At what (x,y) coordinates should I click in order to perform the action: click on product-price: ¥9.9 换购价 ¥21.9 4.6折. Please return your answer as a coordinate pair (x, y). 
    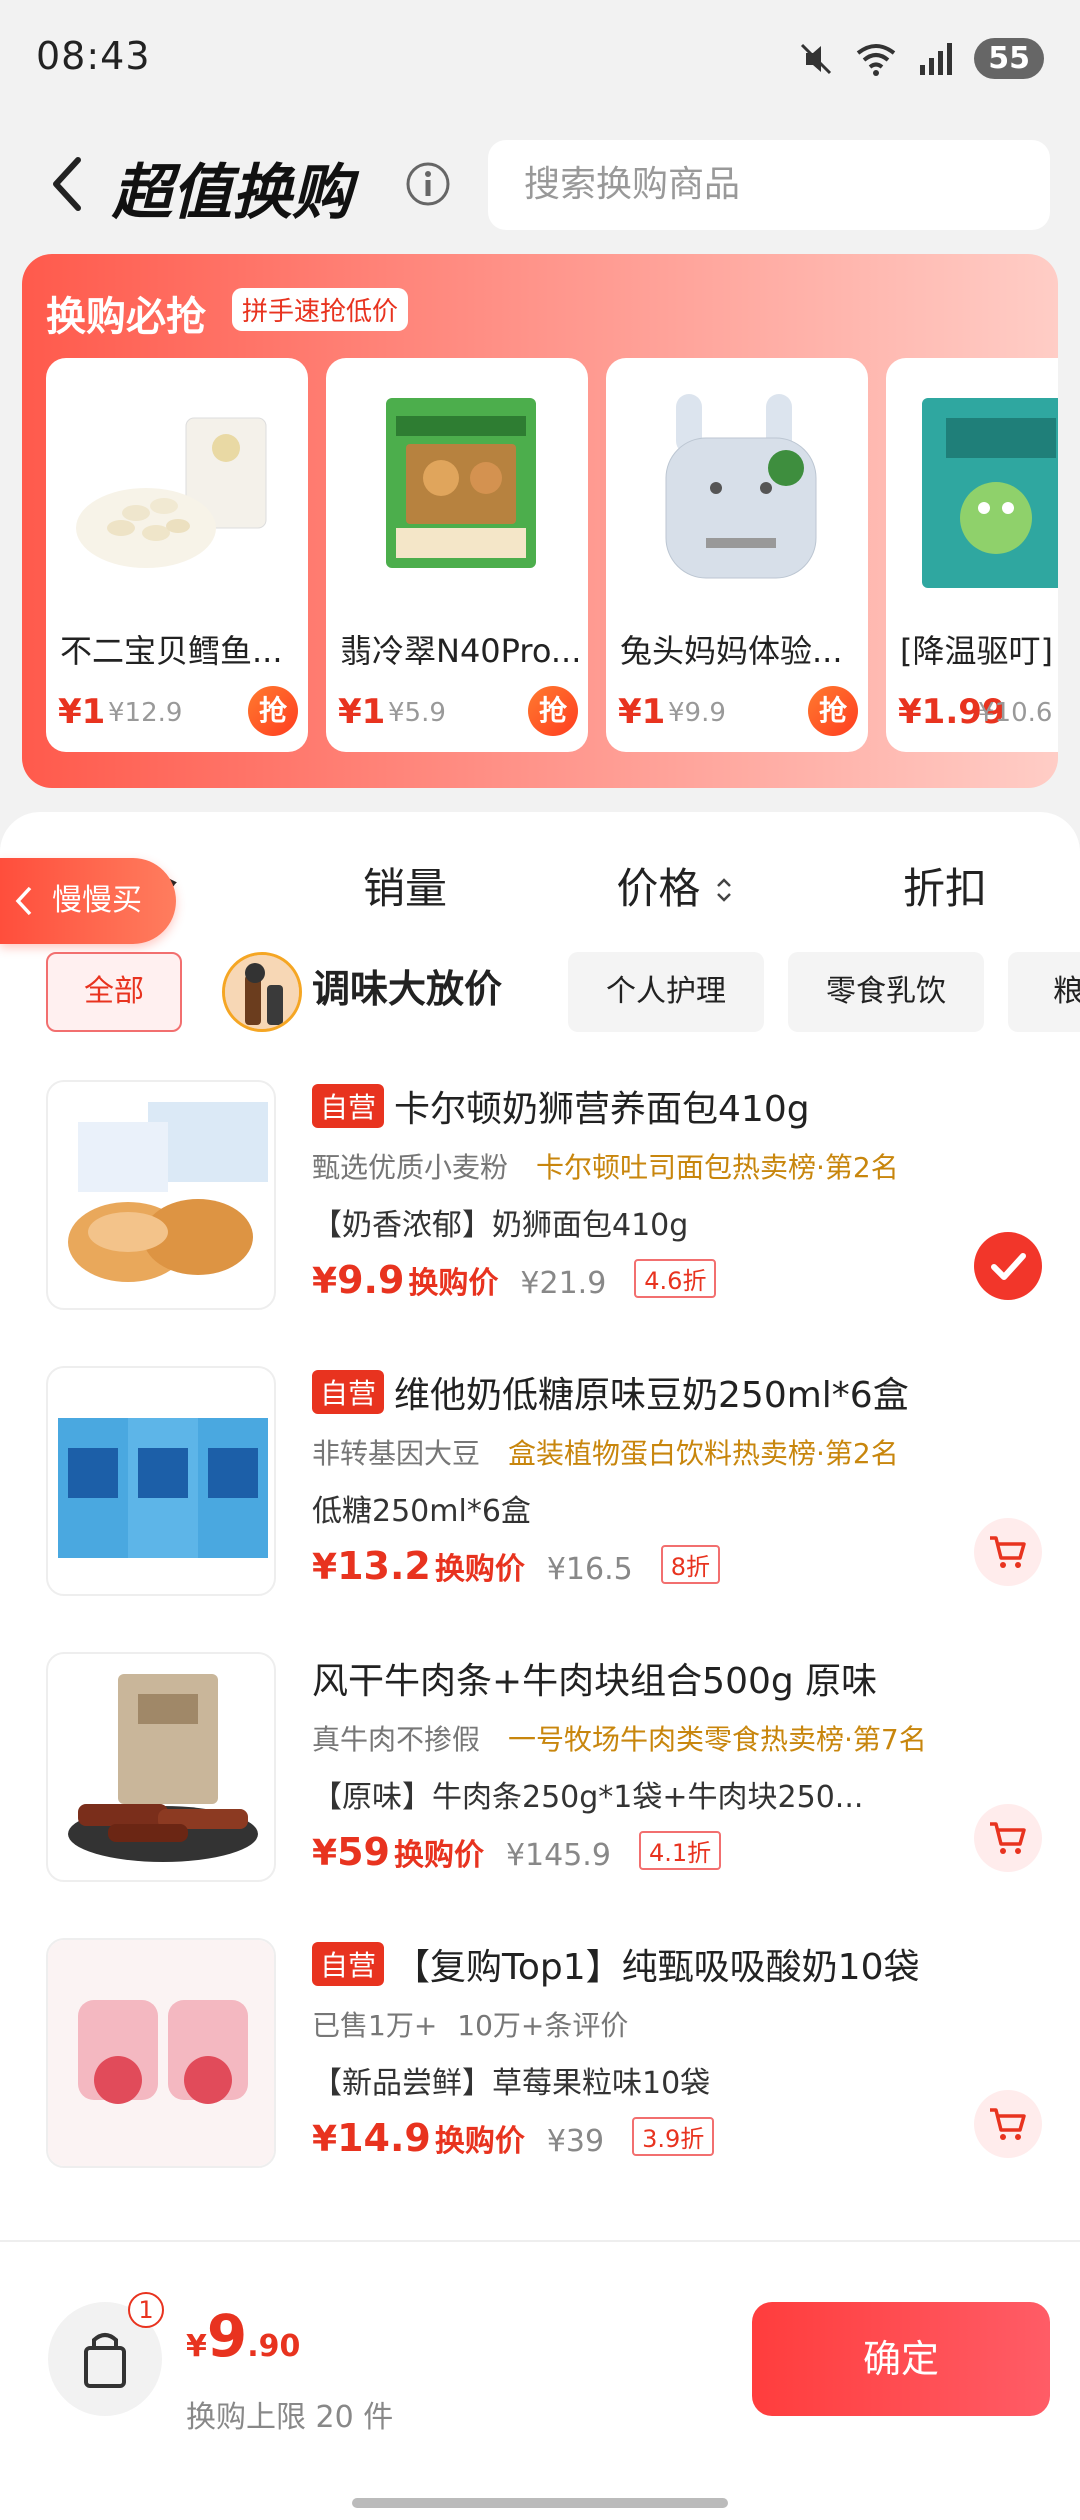
    Looking at the image, I should click on (514, 1280).